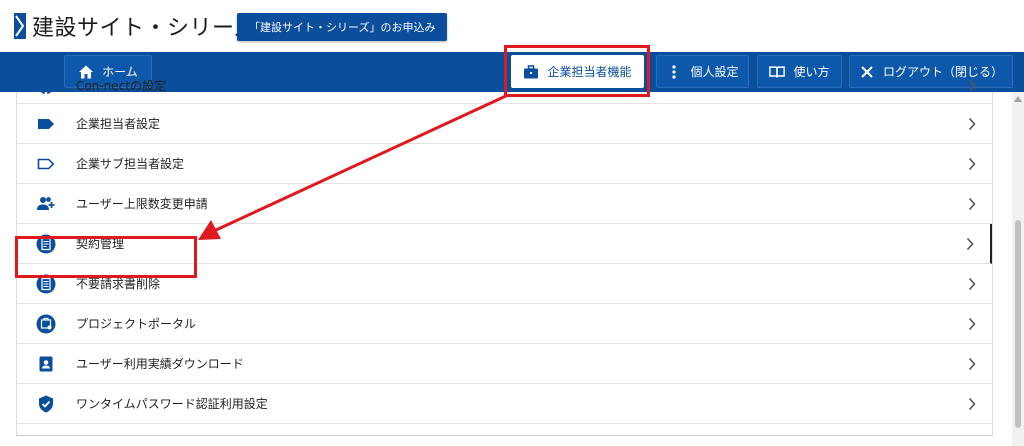 Image resolution: width=1024 pixels, height=446 pixels. I want to click on menu-item-label: ユーザー利用実績ダウンロード, so click(160, 364).